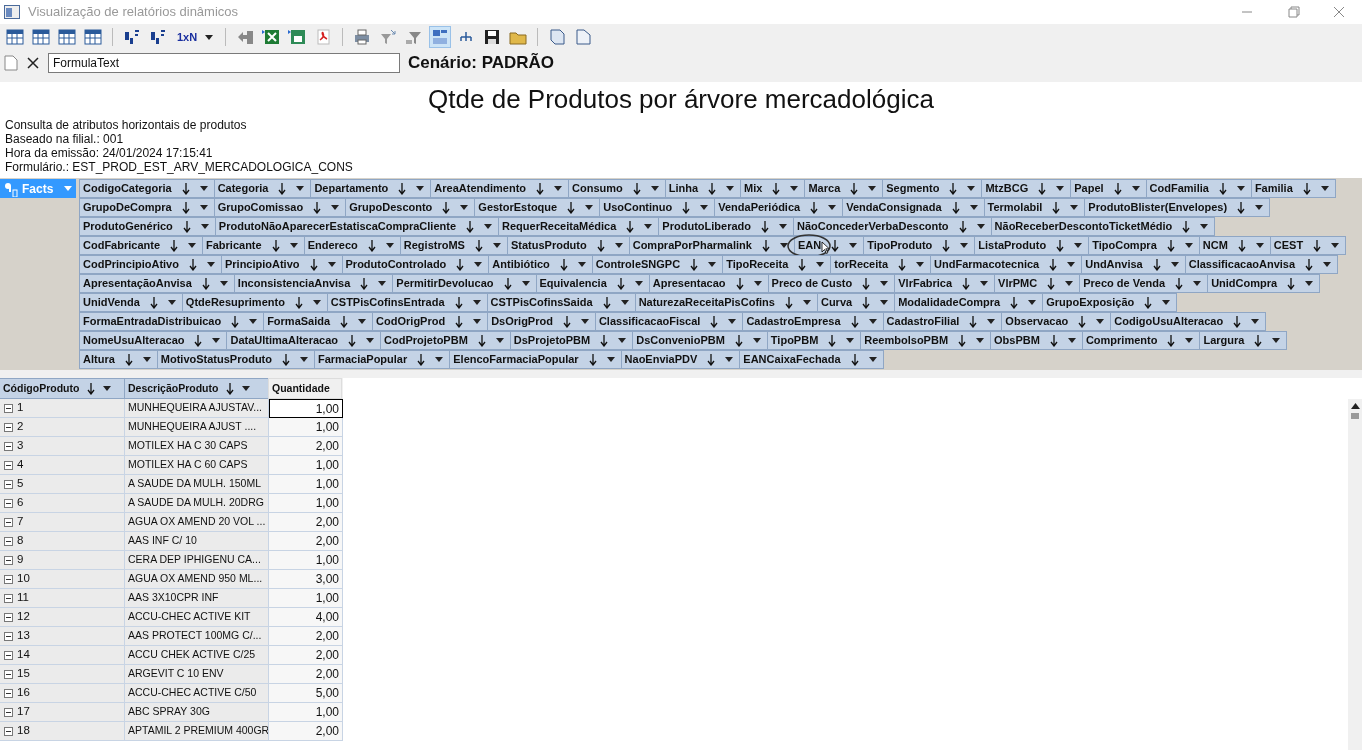  I want to click on scrollbar, so click(1355, 574).